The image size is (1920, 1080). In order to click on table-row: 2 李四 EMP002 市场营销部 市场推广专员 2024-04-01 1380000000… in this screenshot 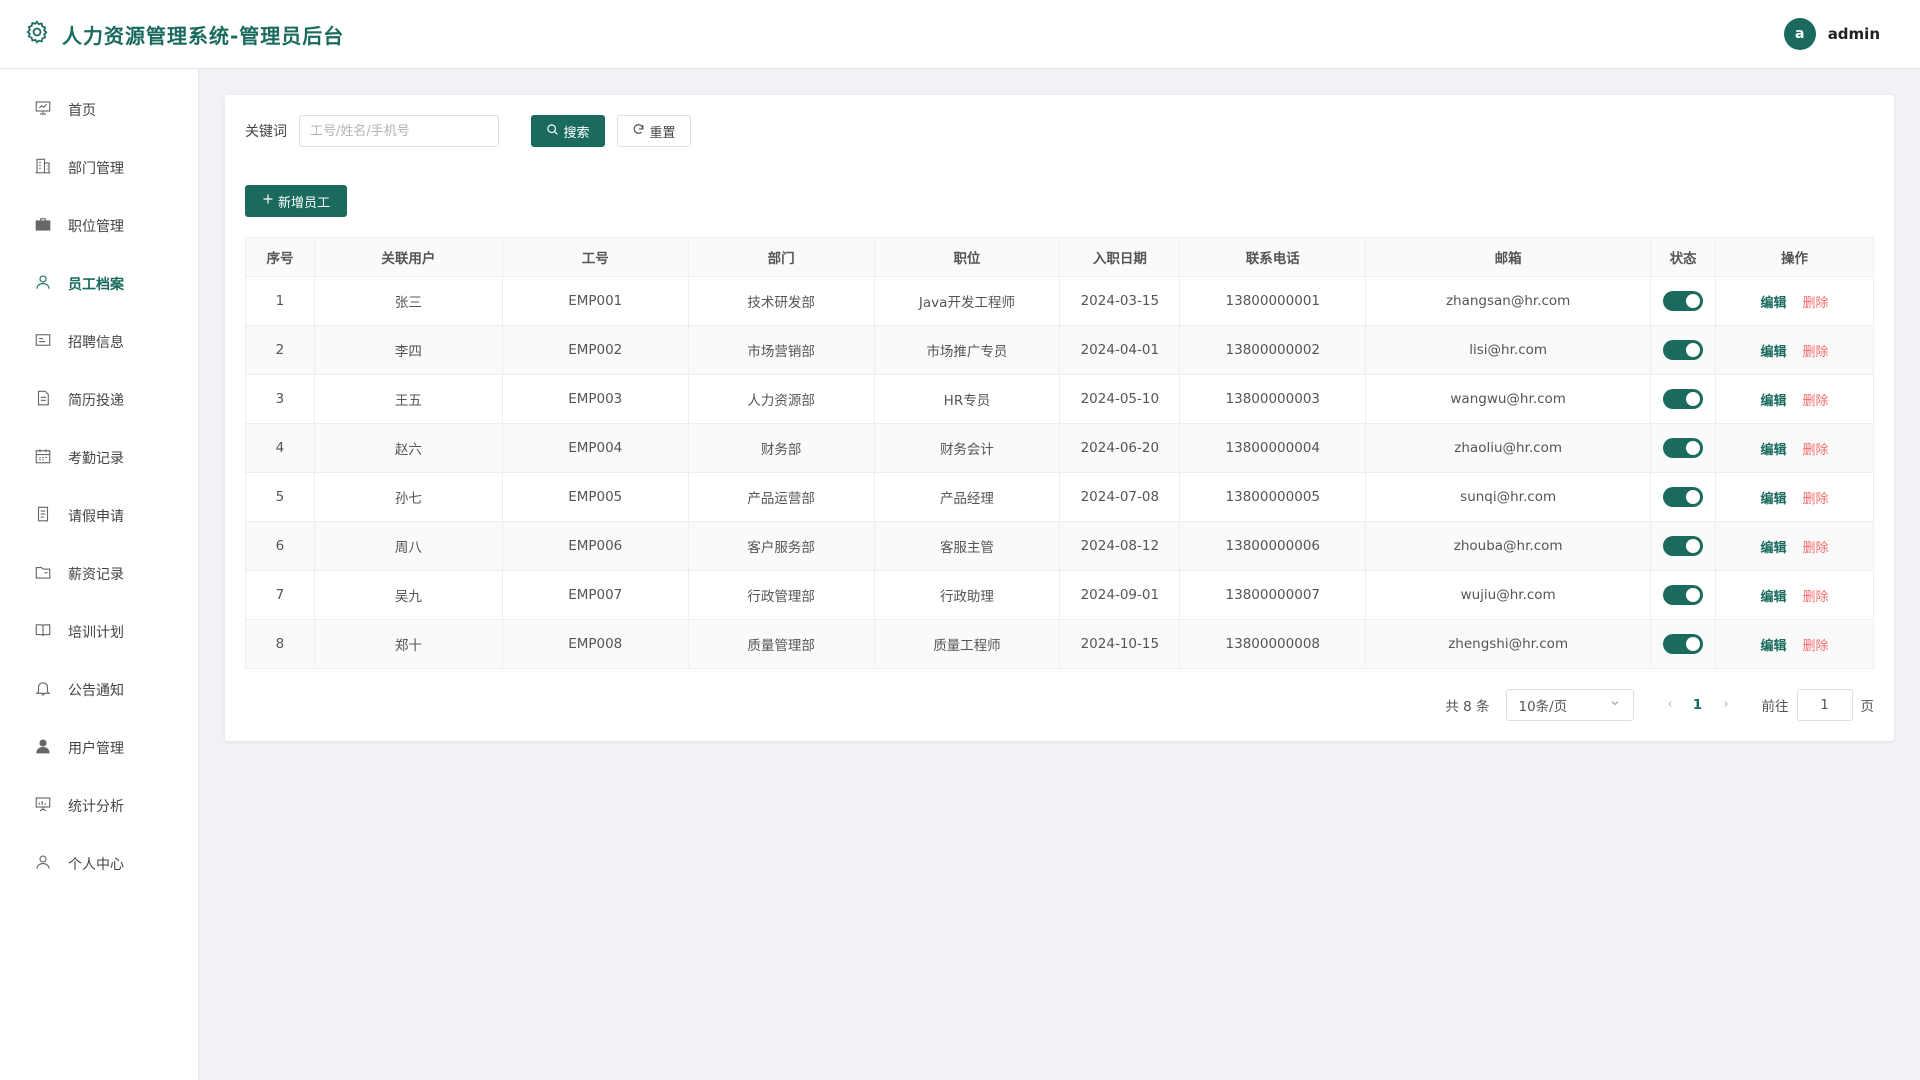, I will do `click(1059, 350)`.